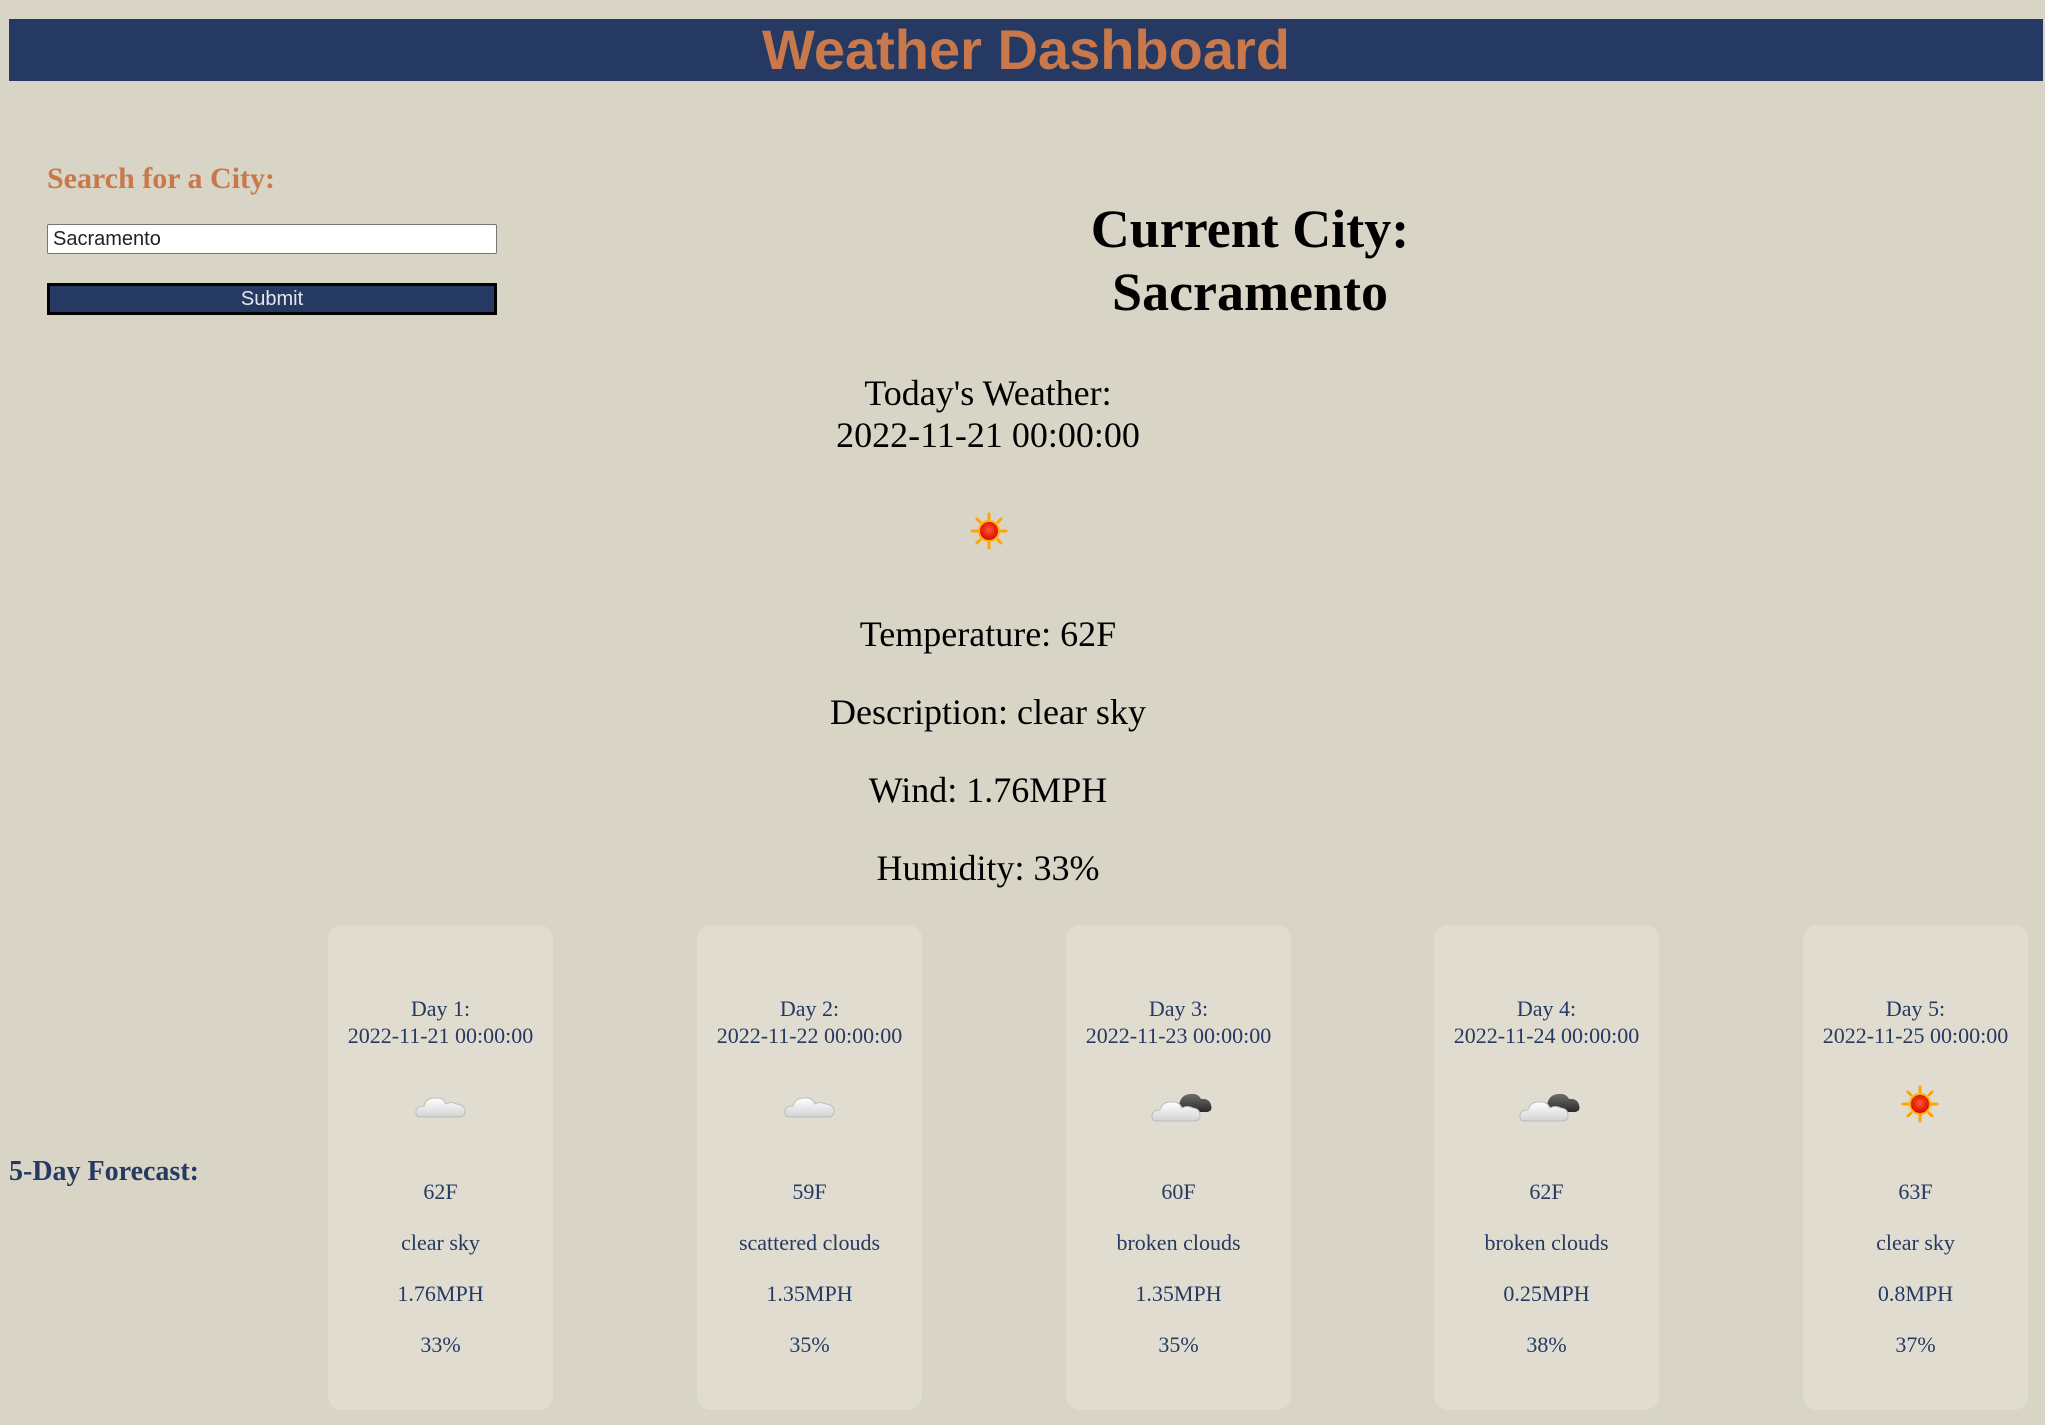  Describe the element at coordinates (440, 1008) in the screenshot. I see `forecast-day-label: Day 1:` at that location.